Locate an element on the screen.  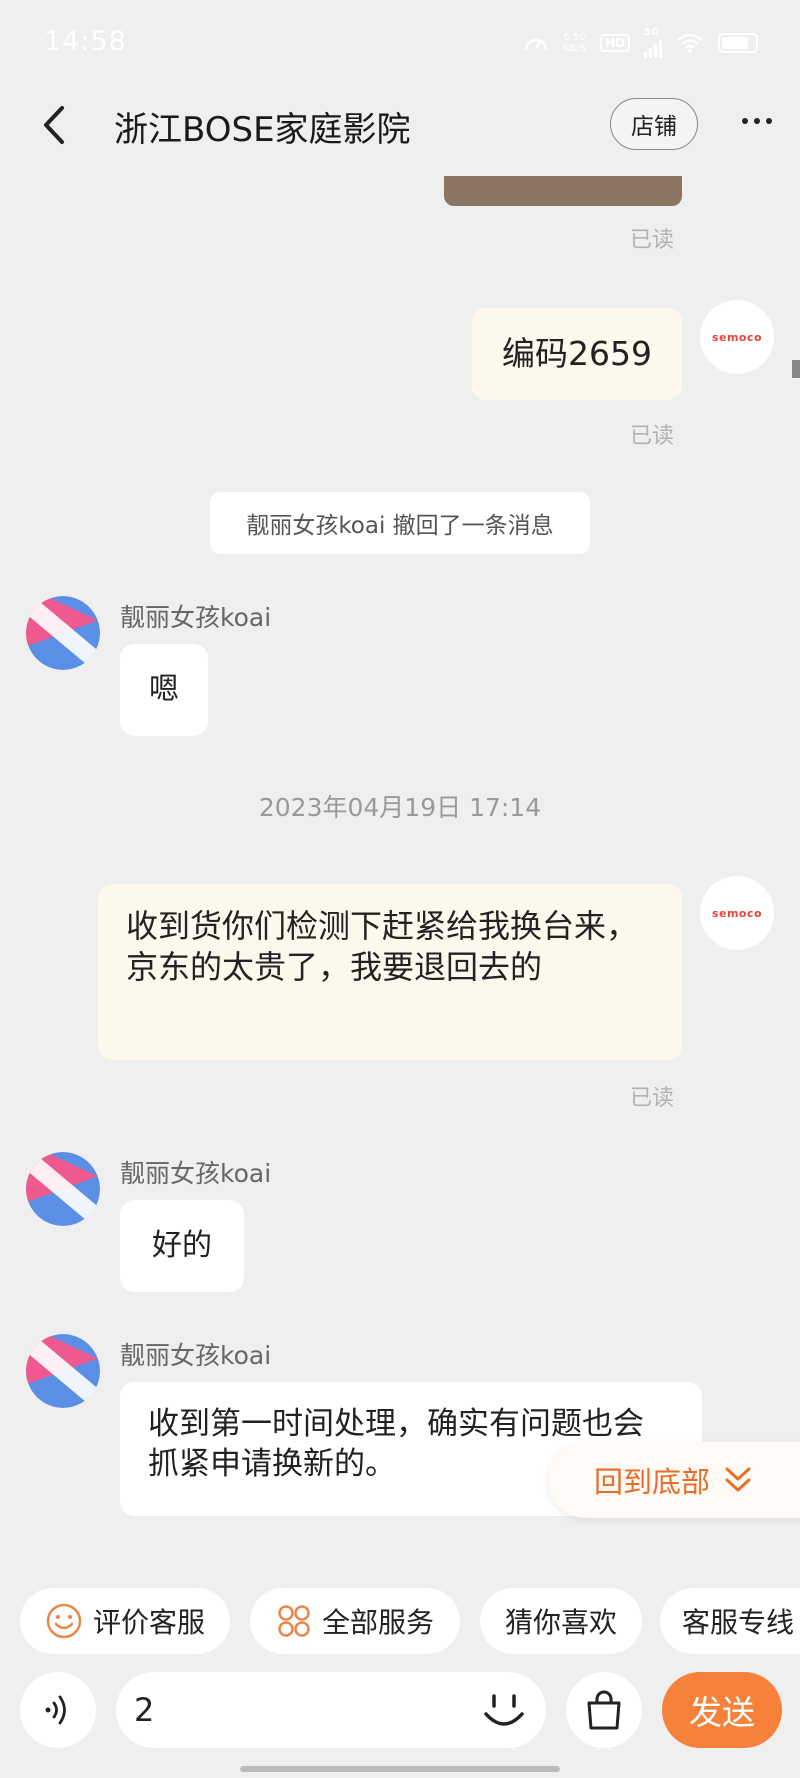
more-button is located at coordinates (757, 121).